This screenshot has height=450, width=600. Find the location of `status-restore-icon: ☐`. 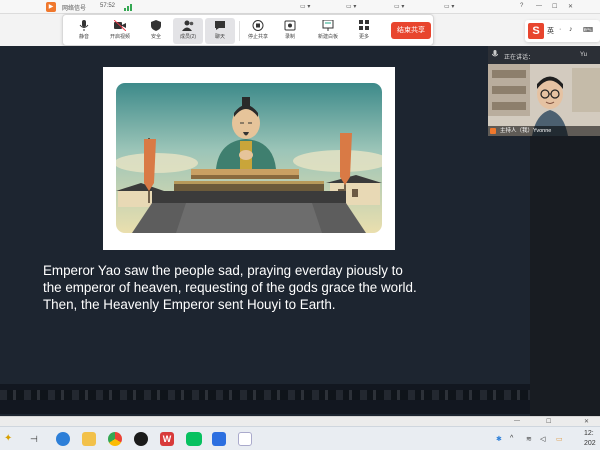

status-restore-icon: ☐ is located at coordinates (548, 421).